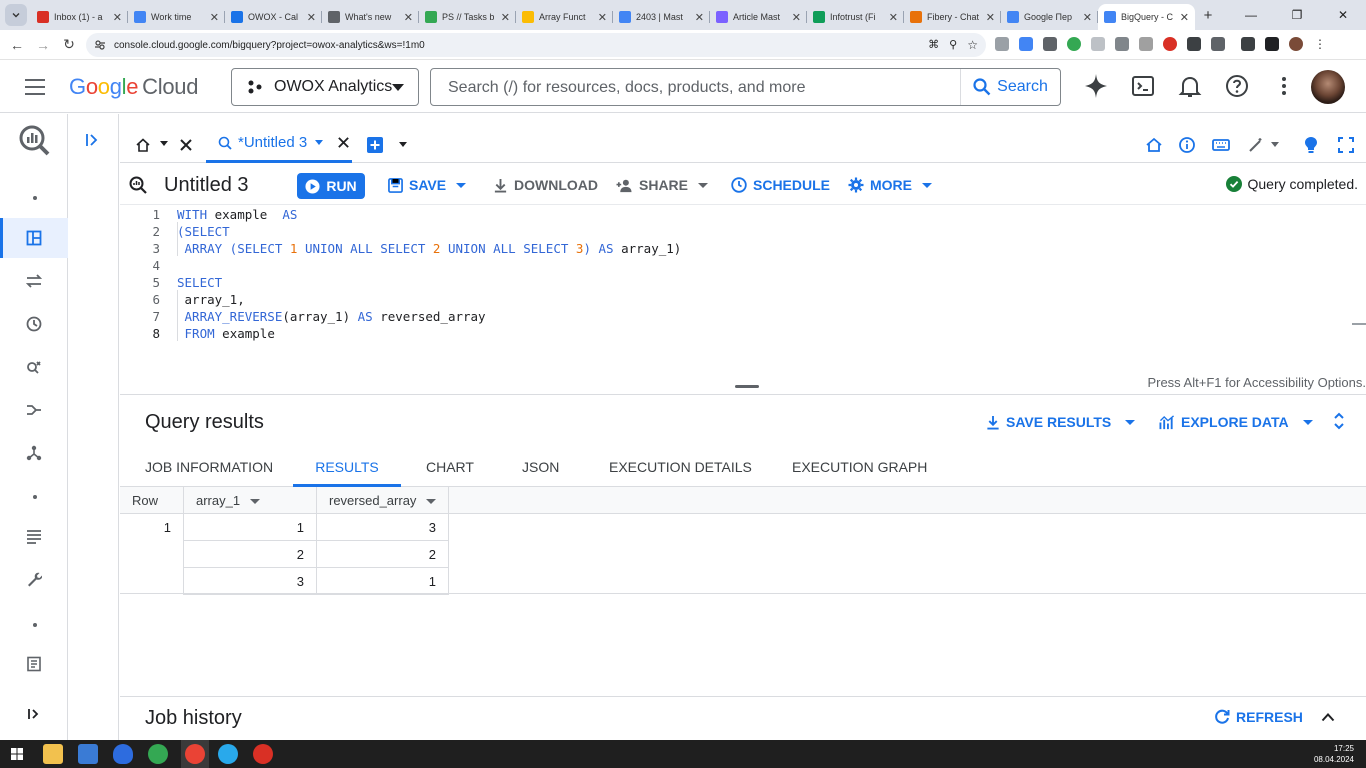  What do you see at coordinates (34, 664) in the screenshot?
I see `nav-release-notes` at bounding box center [34, 664].